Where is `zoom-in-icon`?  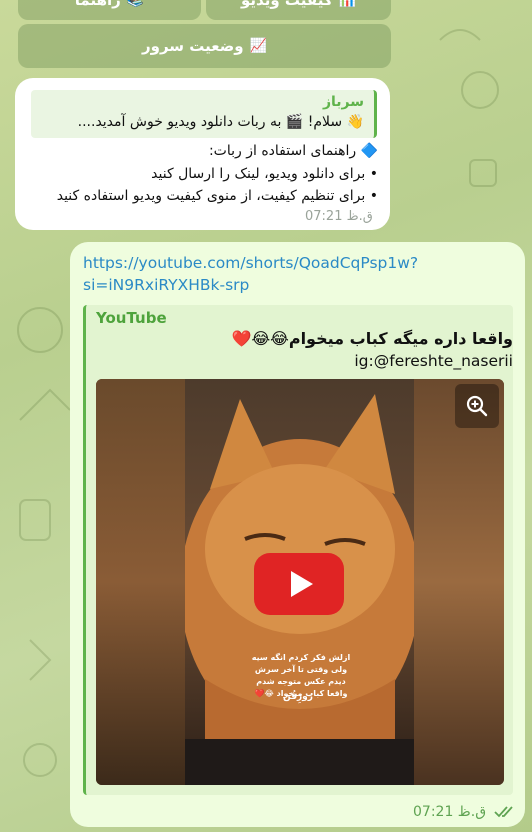
zoom-in-icon is located at coordinates (477, 406).